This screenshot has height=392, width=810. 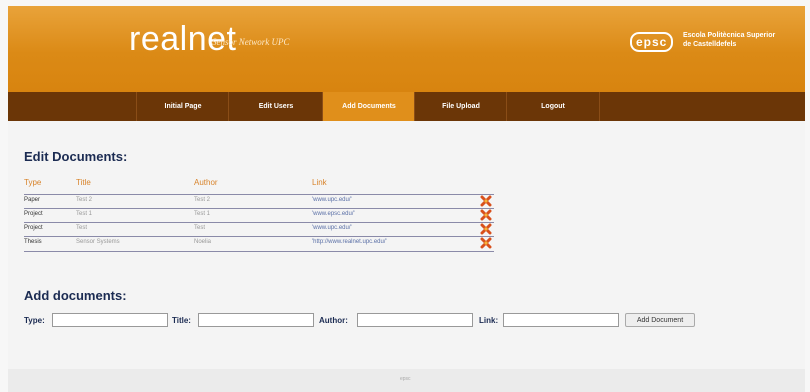 What do you see at coordinates (710, 44) in the screenshot?
I see `school-name-line2: de Castelldefels` at bounding box center [710, 44].